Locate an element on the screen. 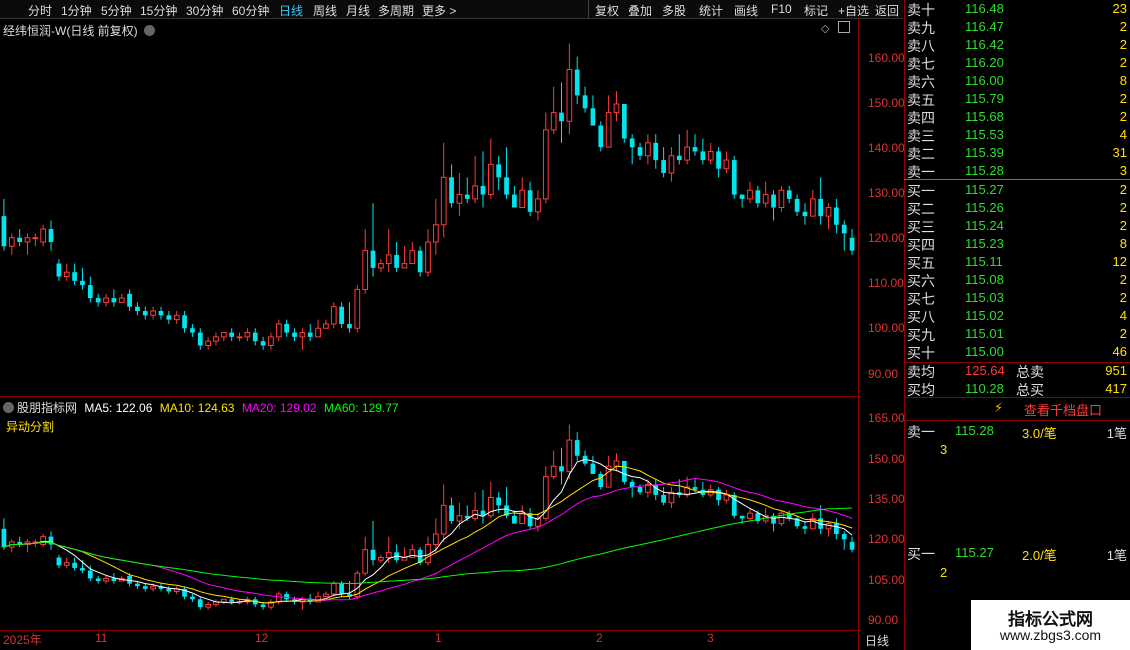 This screenshot has height=650, width=1130. tab-15min: 15分钟 is located at coordinates (158, 10).